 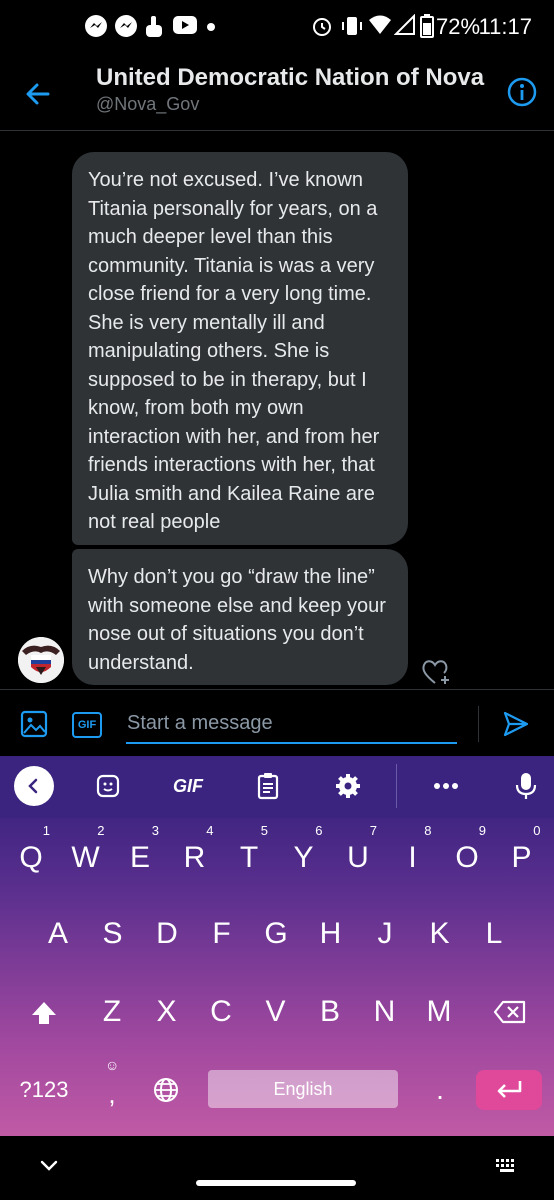 I want to click on key-number-hint: 3, so click(x=155, y=830).